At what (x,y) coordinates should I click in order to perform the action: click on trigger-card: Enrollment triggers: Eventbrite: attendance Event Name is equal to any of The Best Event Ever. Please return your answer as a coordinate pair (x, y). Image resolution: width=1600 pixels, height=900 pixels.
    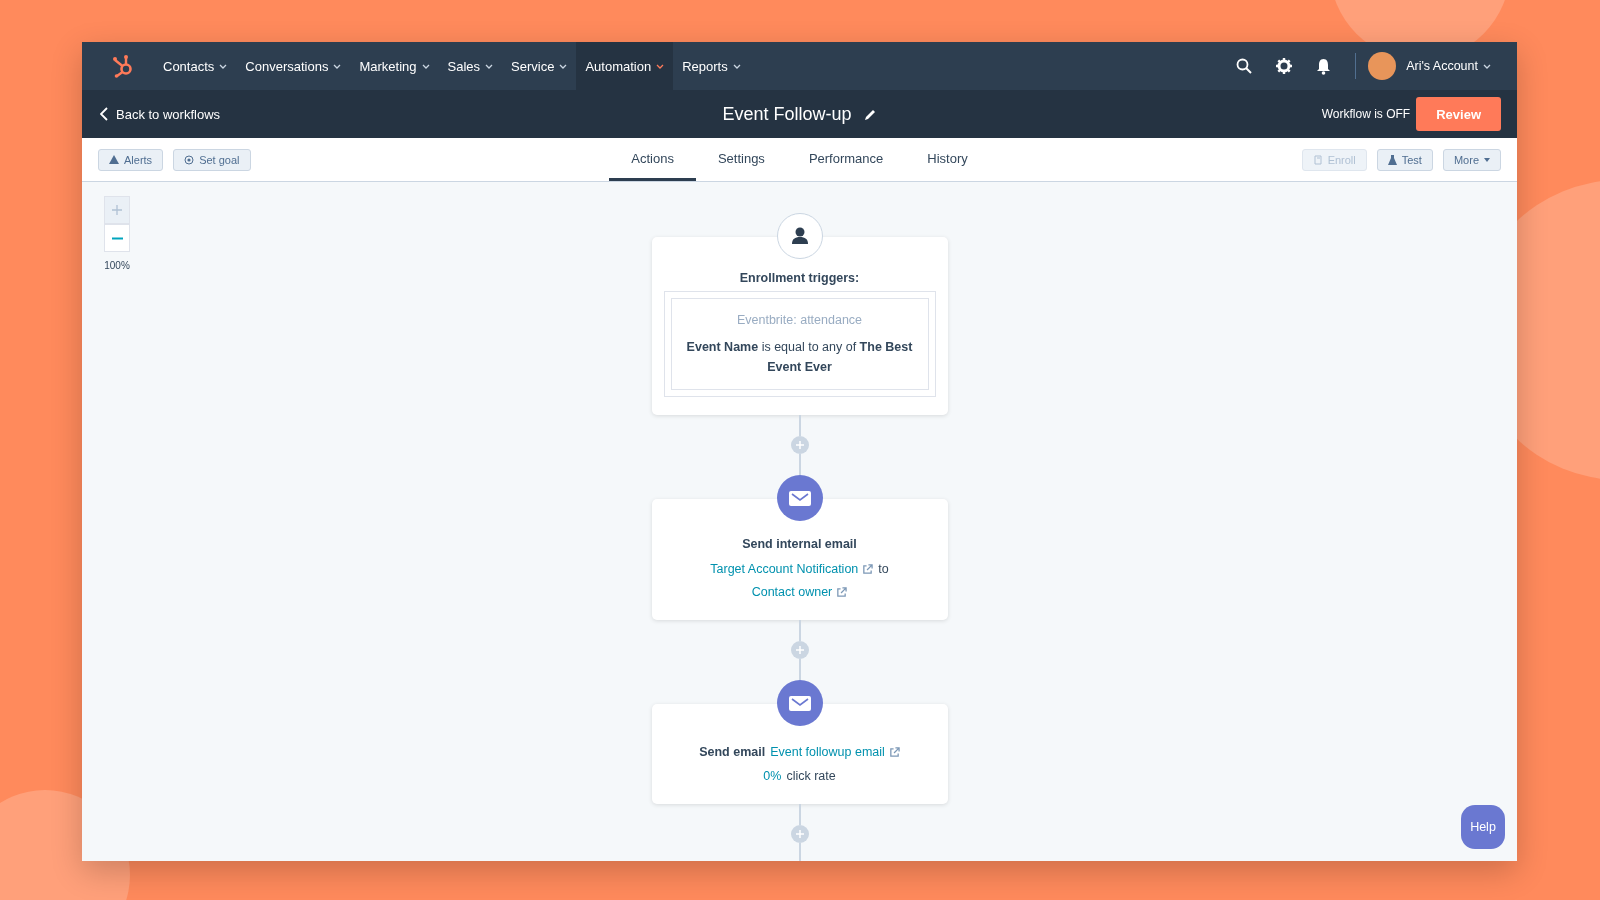
    Looking at the image, I should click on (799, 326).